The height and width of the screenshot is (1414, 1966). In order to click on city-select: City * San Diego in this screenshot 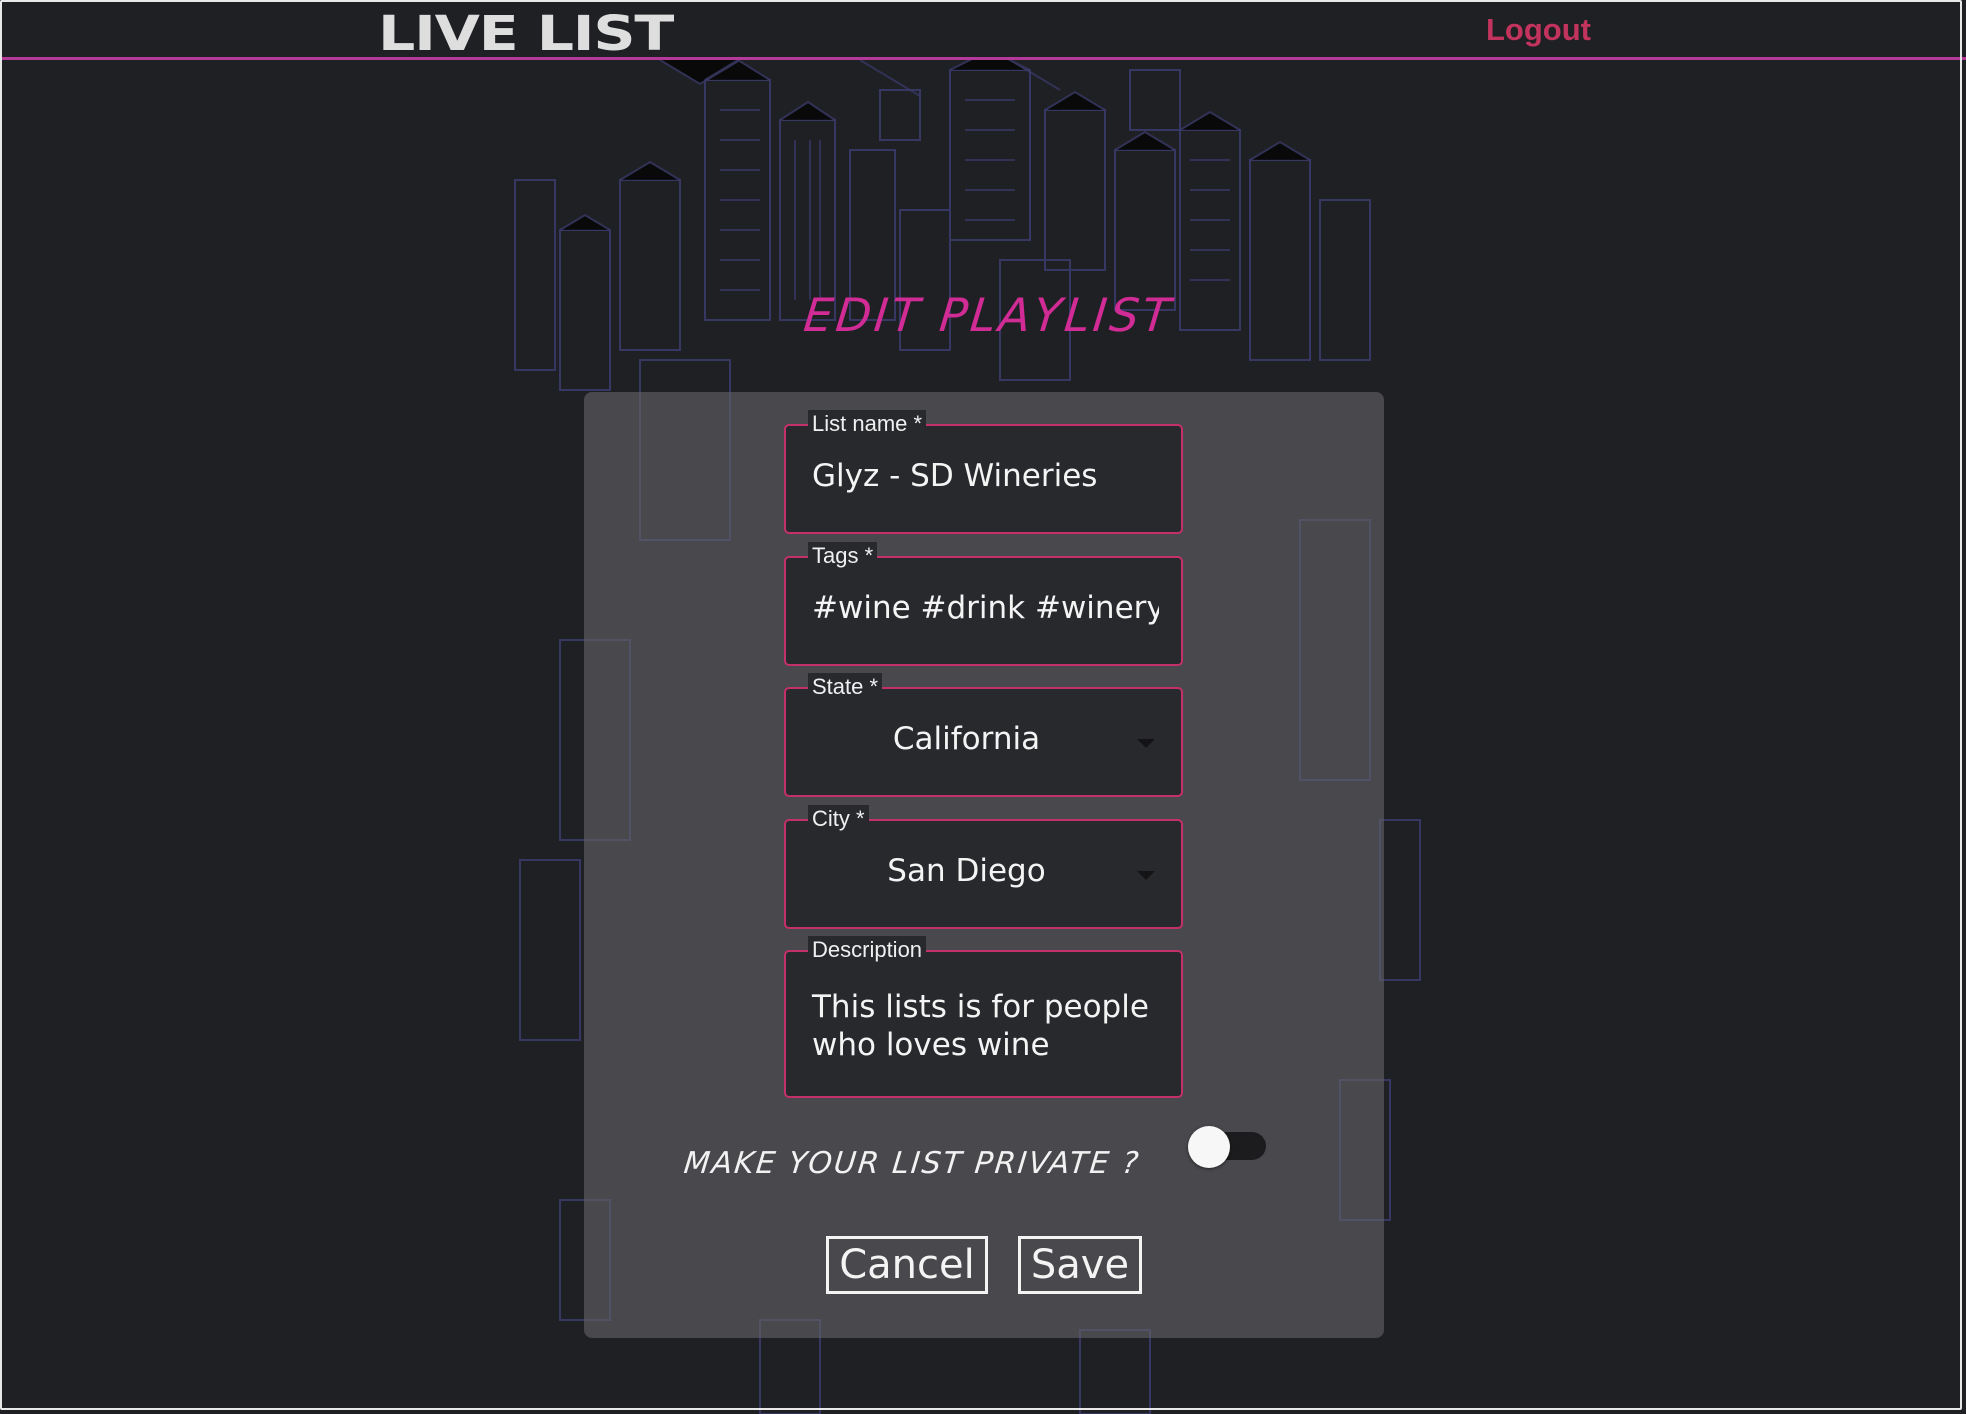, I will do `click(983, 867)`.